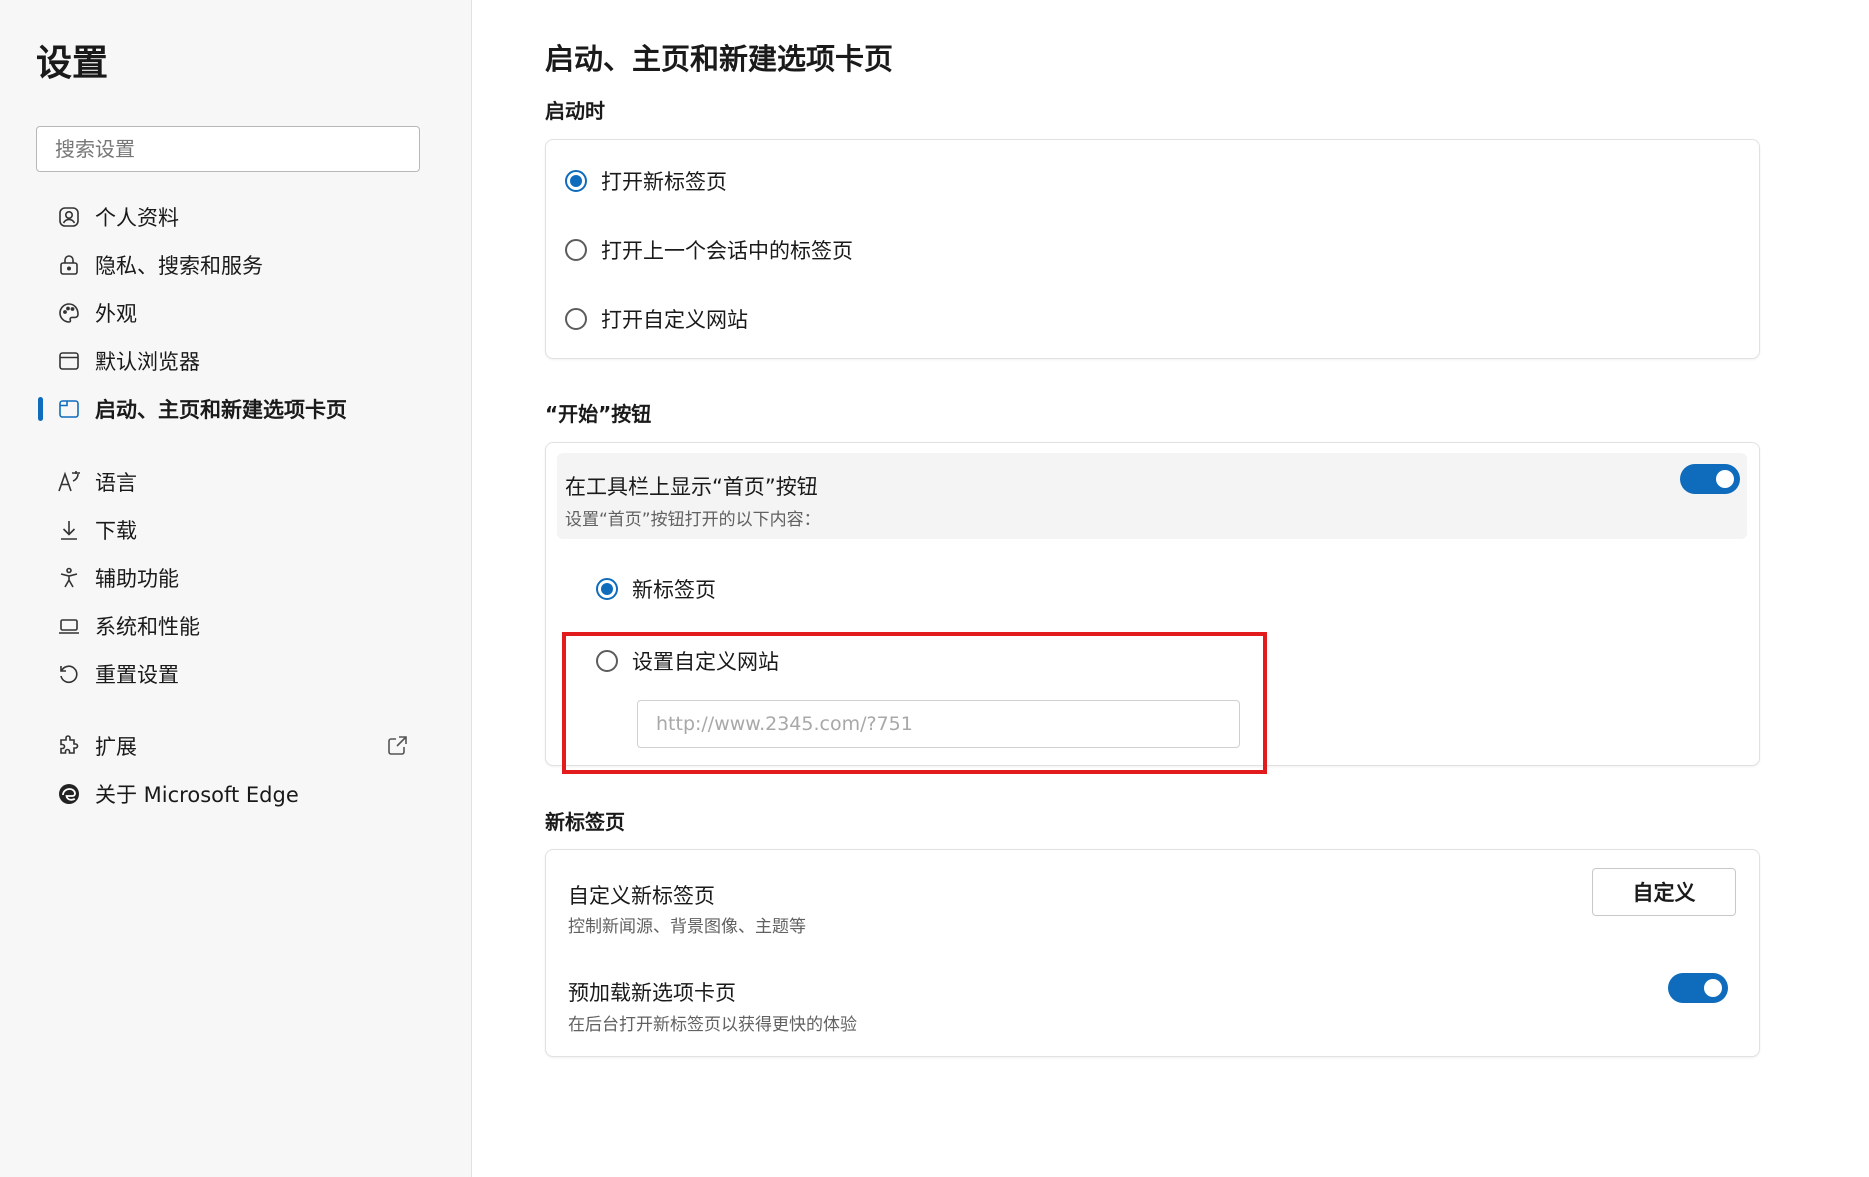 Image resolution: width=1869 pixels, height=1177 pixels. I want to click on laptop-icon, so click(69, 626).